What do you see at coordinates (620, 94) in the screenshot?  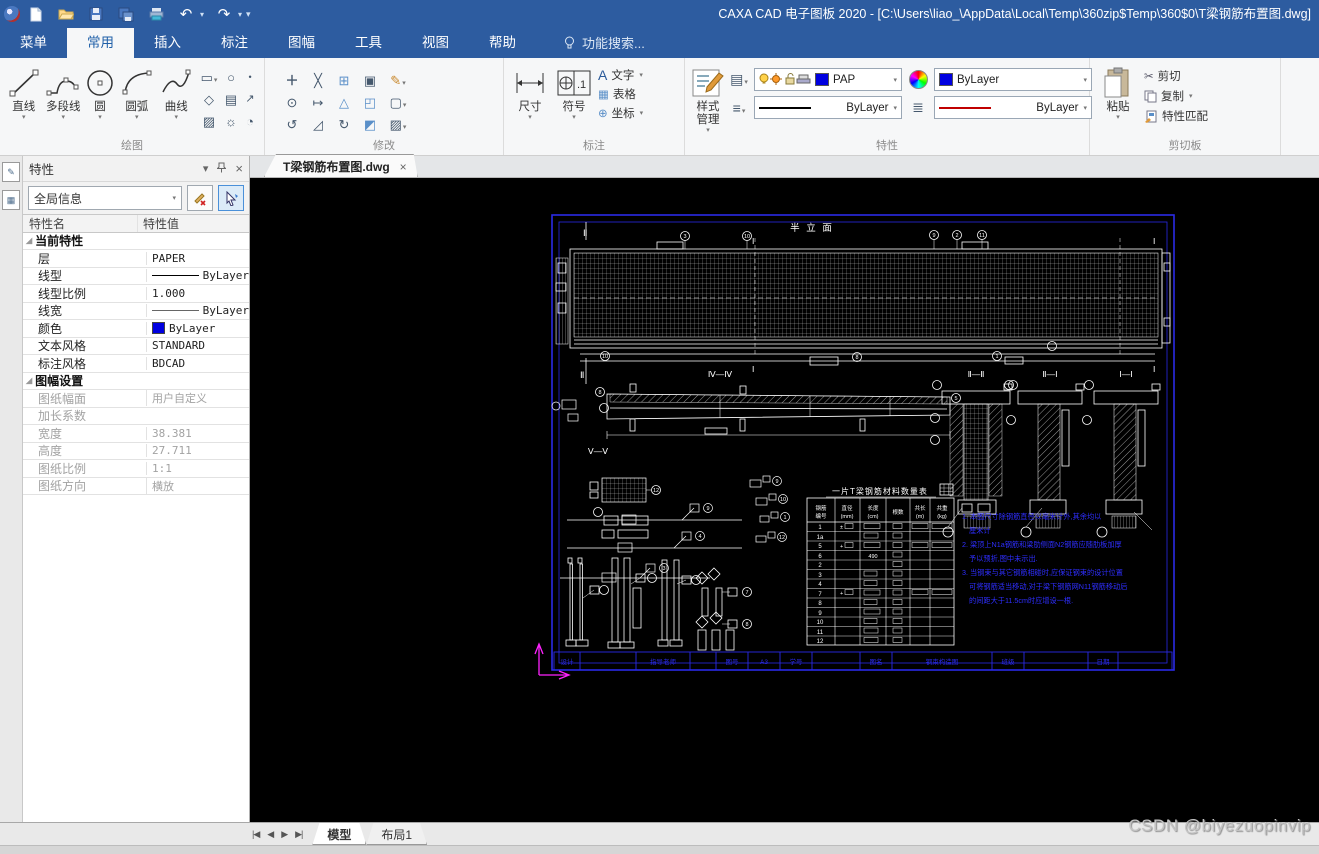 I see `table-tool: ▦ 表格` at bounding box center [620, 94].